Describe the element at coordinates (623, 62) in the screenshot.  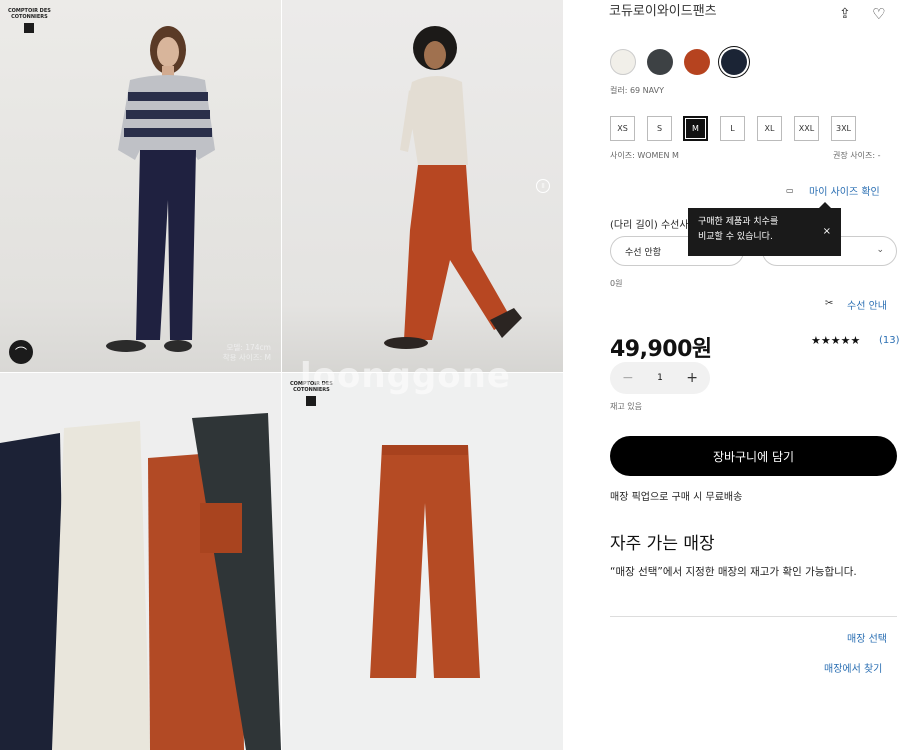
I see `color-swatch-offwhite` at that location.